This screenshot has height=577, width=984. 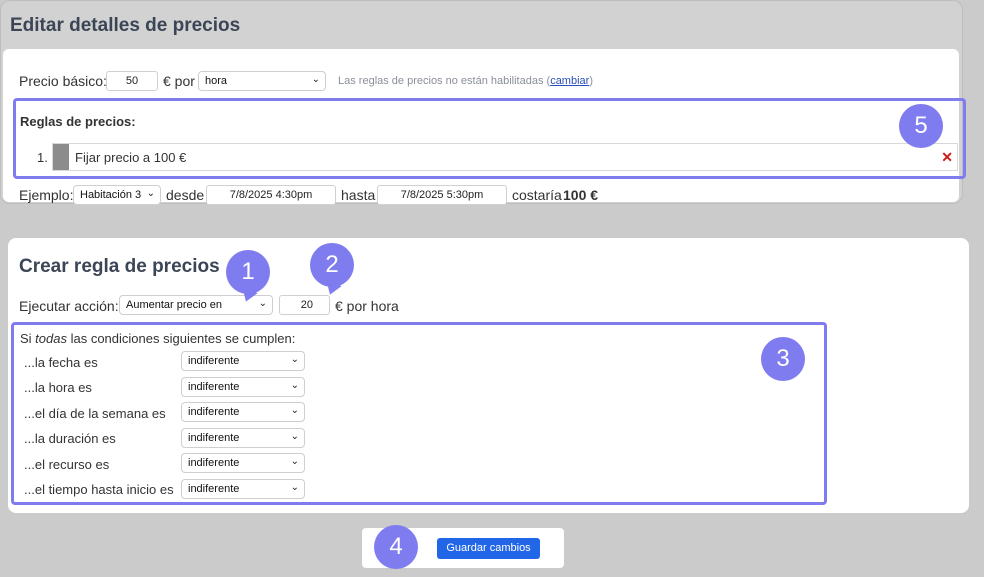 I want to click on example-label: Ejemplo:, so click(x=46, y=195).